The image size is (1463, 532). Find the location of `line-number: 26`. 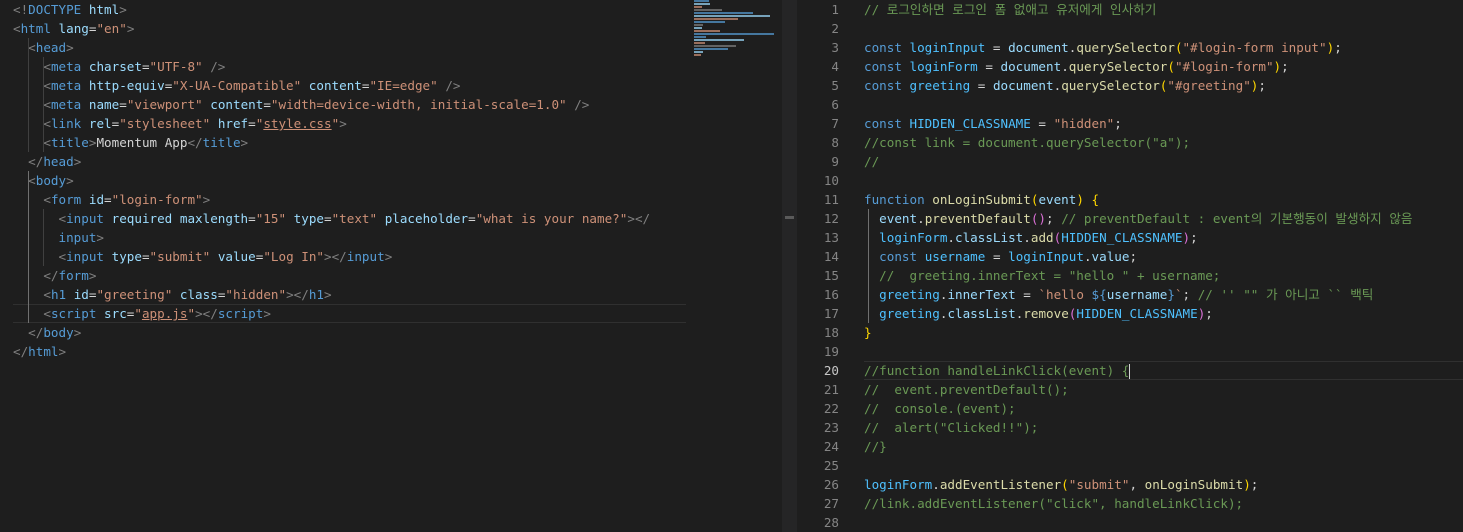

line-number: 26 is located at coordinates (831, 484).